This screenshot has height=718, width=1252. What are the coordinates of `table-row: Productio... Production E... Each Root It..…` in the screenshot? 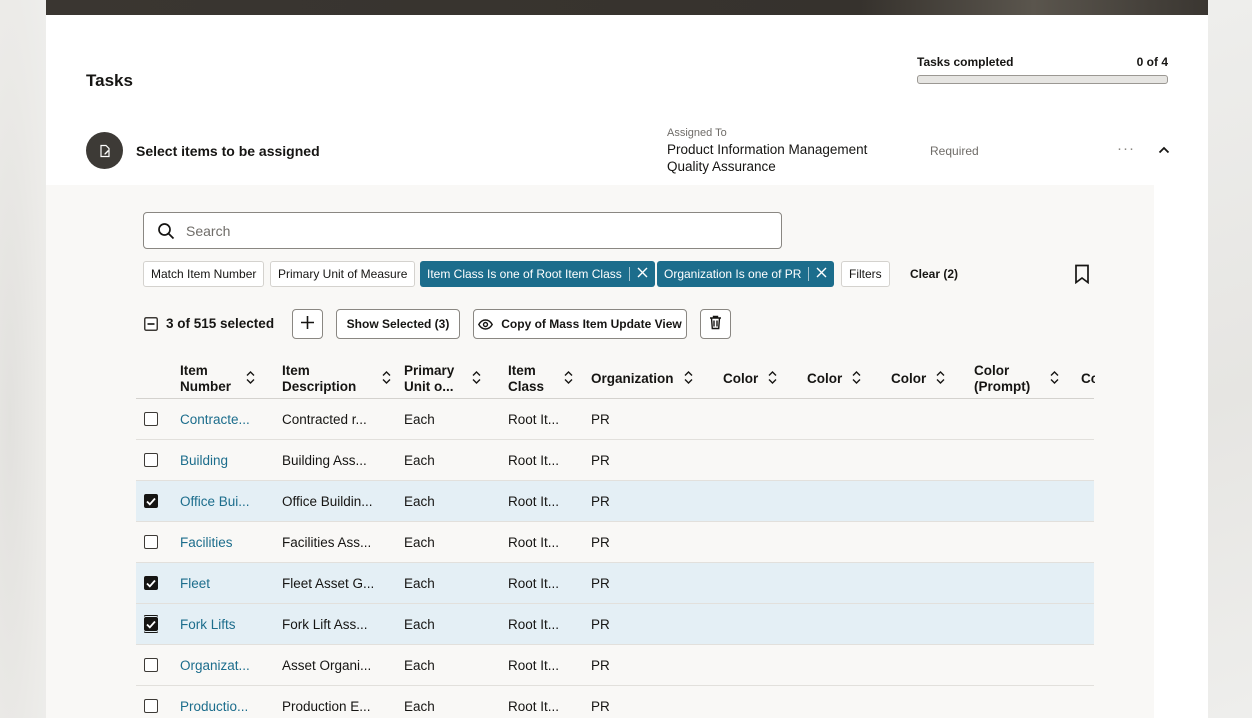 It's located at (615, 702).